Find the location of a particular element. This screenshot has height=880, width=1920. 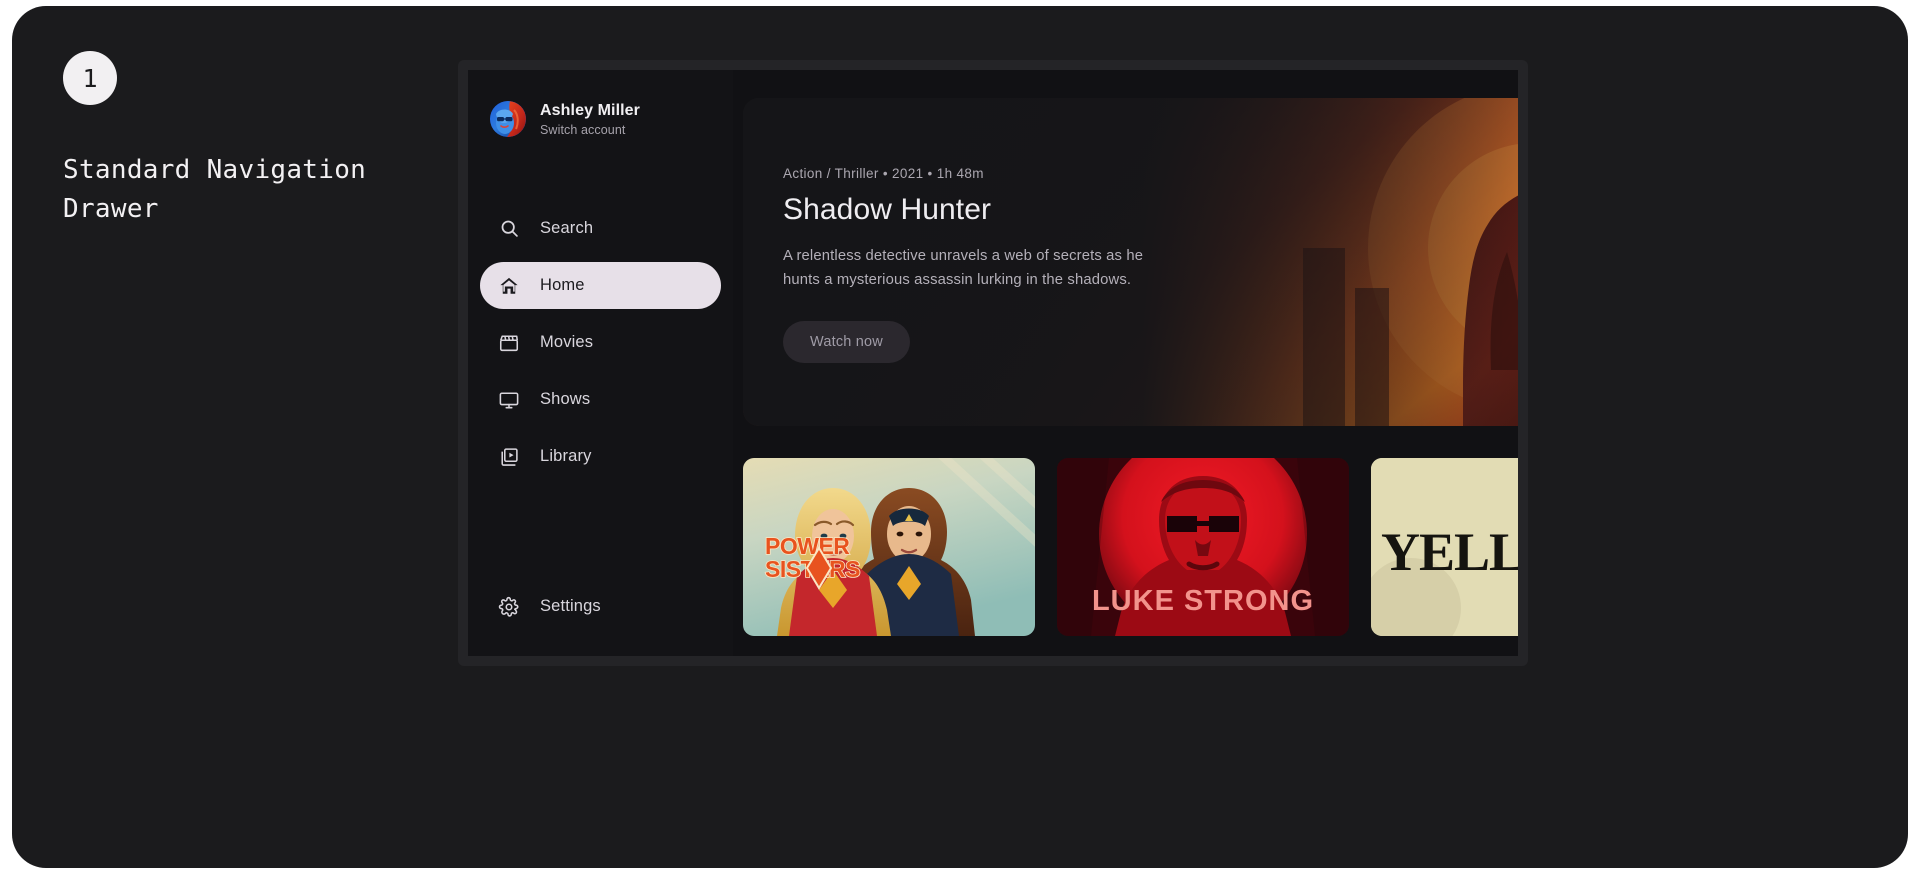

poster-card-luke-strong: LUKE STRONG is located at coordinates (1203, 547).